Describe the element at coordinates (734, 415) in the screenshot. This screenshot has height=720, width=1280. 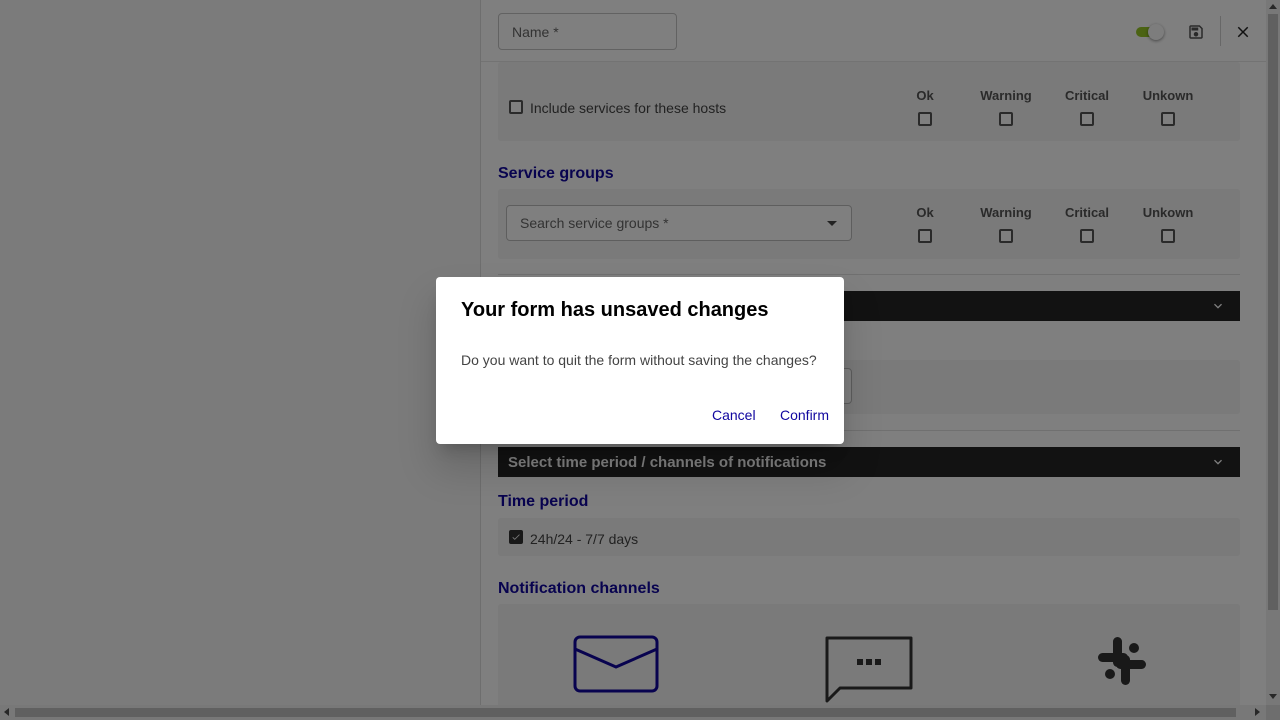
I see `cancel-button: Cancel` at that location.